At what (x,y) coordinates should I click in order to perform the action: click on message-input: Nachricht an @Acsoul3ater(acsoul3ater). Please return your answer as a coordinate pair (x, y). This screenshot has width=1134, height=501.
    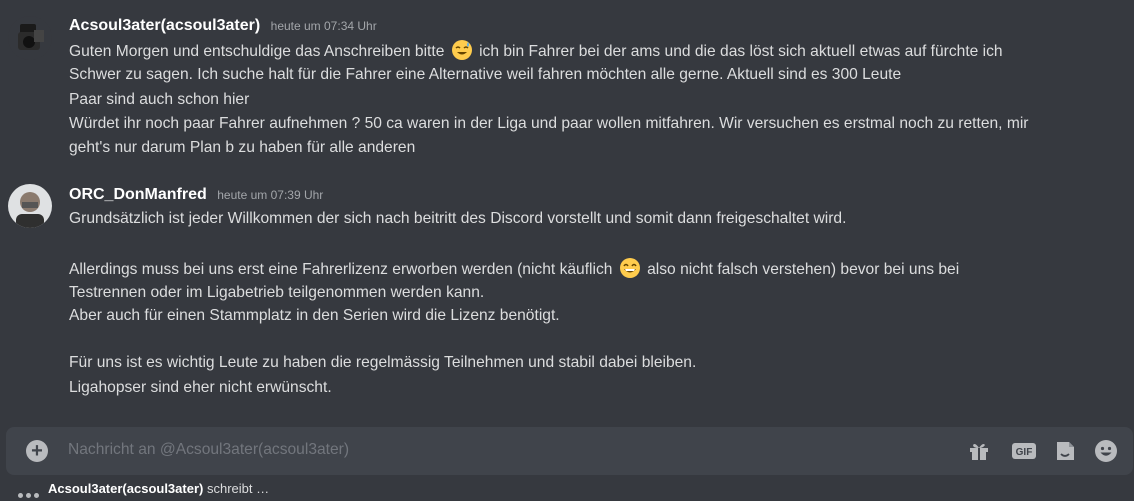
    Looking at the image, I should click on (208, 450).